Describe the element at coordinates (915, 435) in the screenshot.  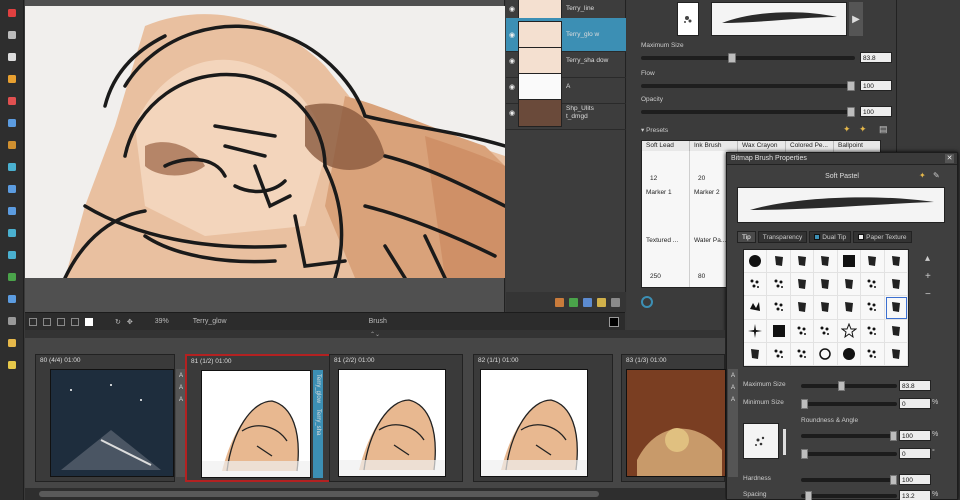
I see `roundness-input: 100` at that location.